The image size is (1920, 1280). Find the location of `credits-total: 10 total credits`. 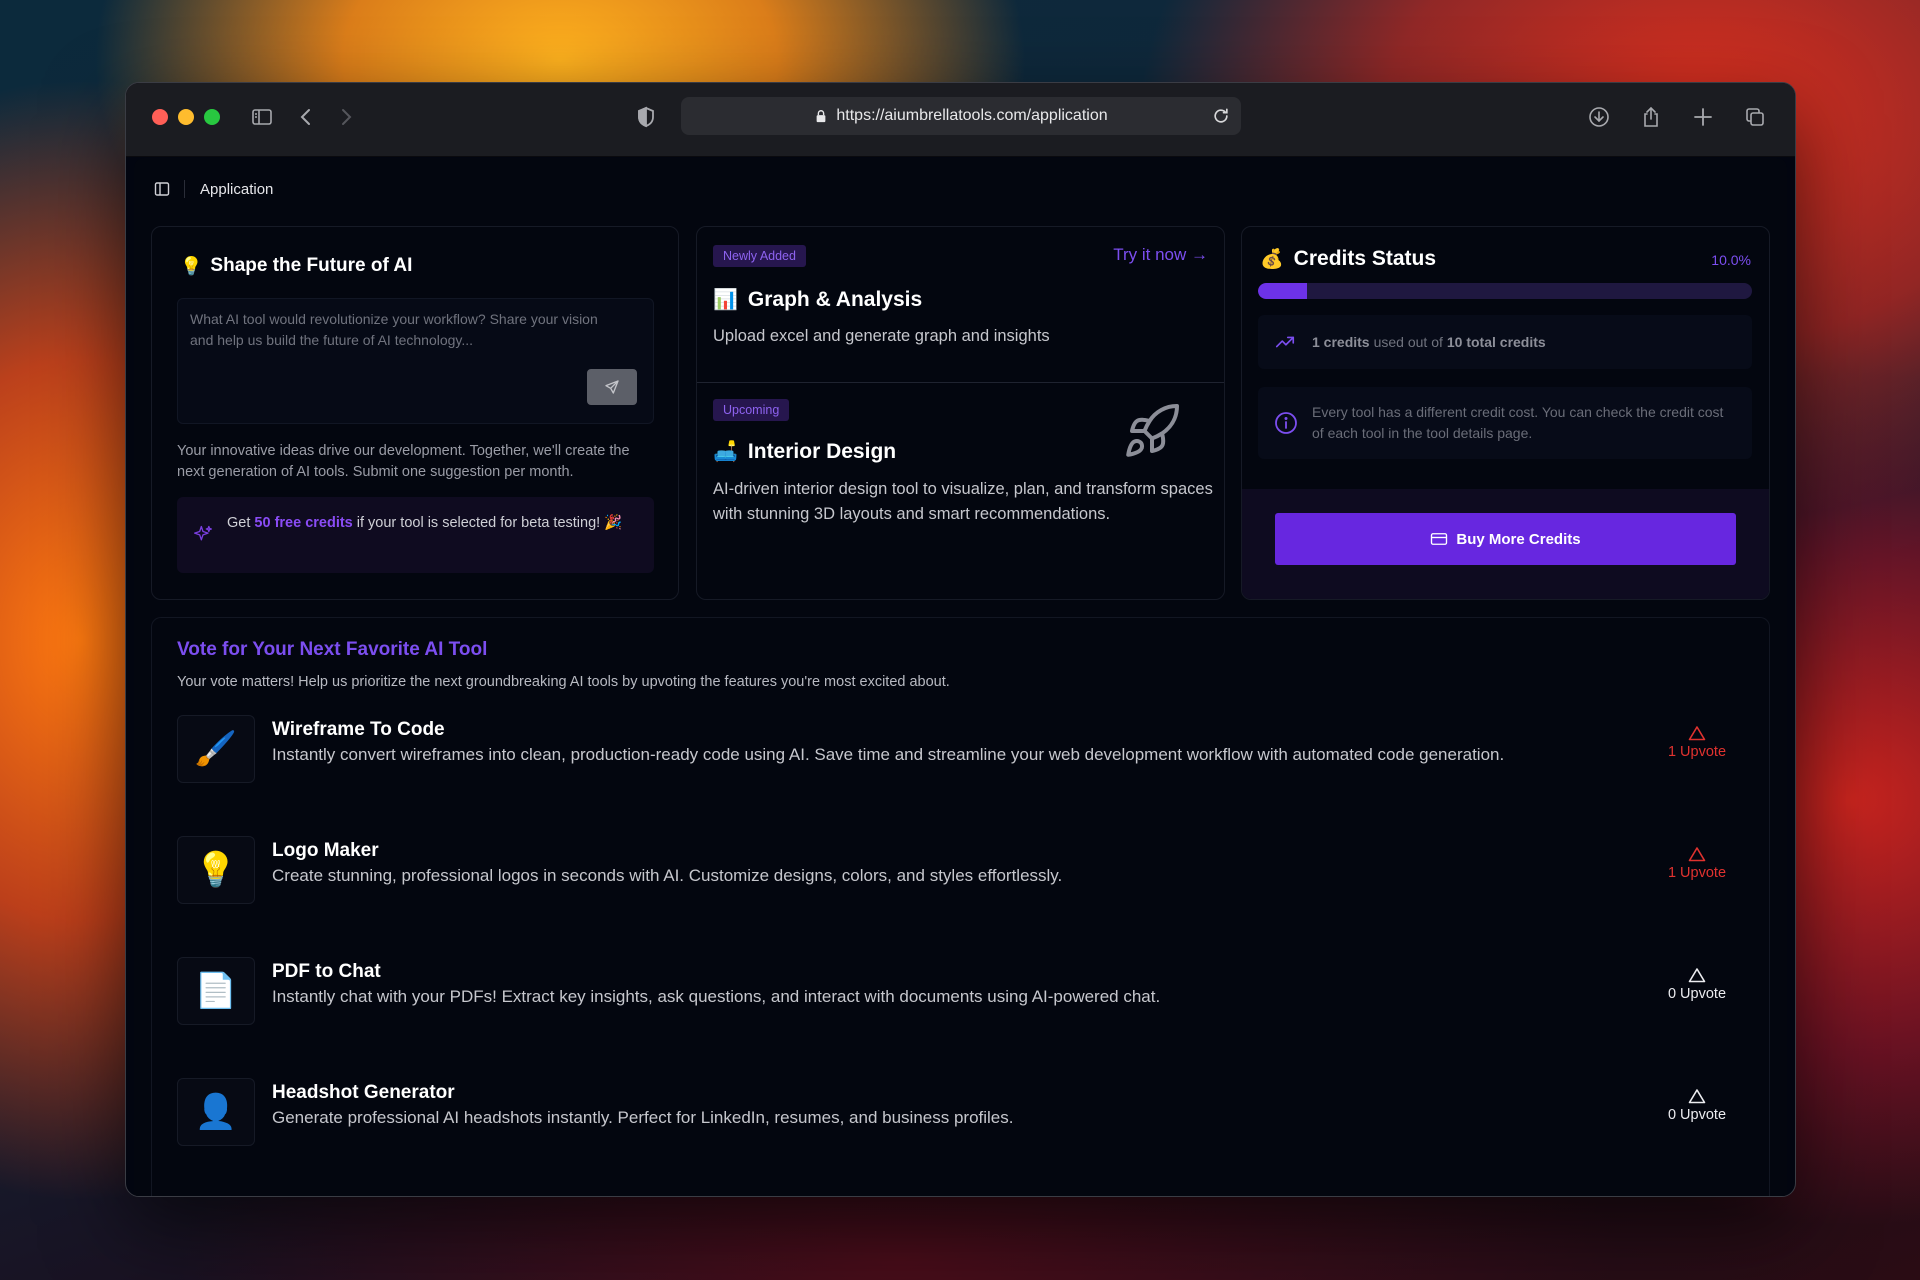

credits-total: 10 total credits is located at coordinates (1496, 342).